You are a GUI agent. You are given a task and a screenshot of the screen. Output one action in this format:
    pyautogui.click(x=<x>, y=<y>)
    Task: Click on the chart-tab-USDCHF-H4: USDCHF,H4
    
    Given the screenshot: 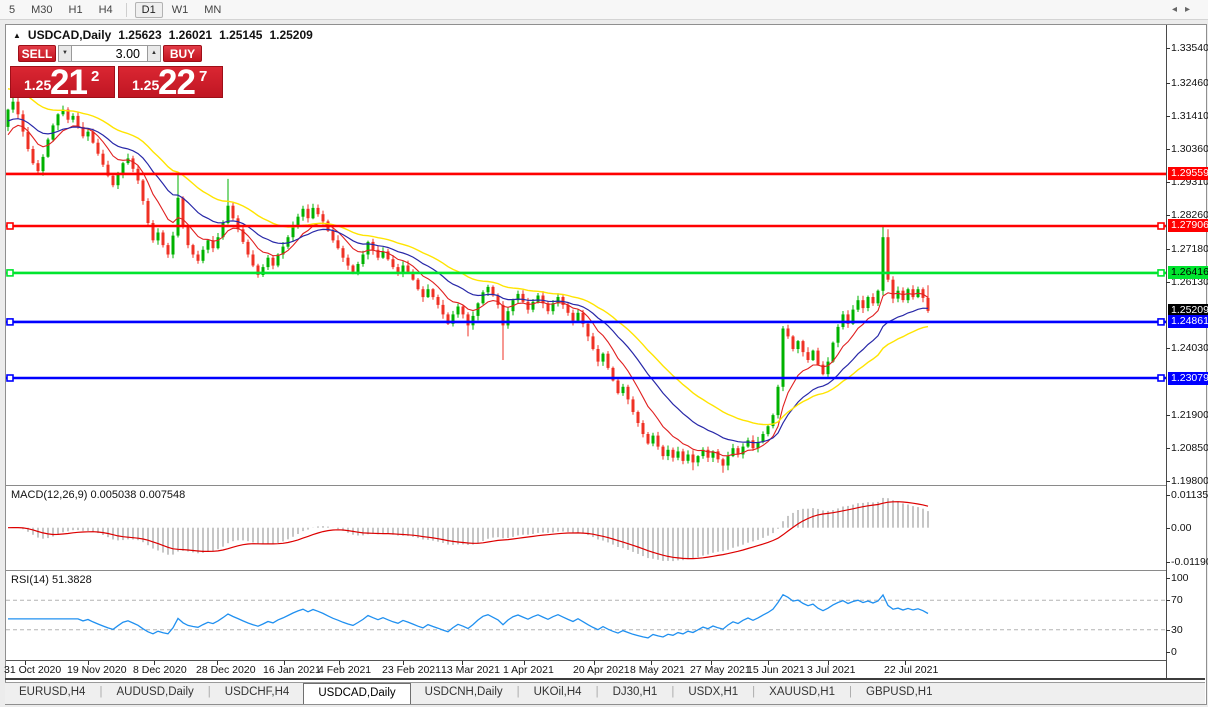 What is the action you would take?
    pyautogui.click(x=257, y=693)
    